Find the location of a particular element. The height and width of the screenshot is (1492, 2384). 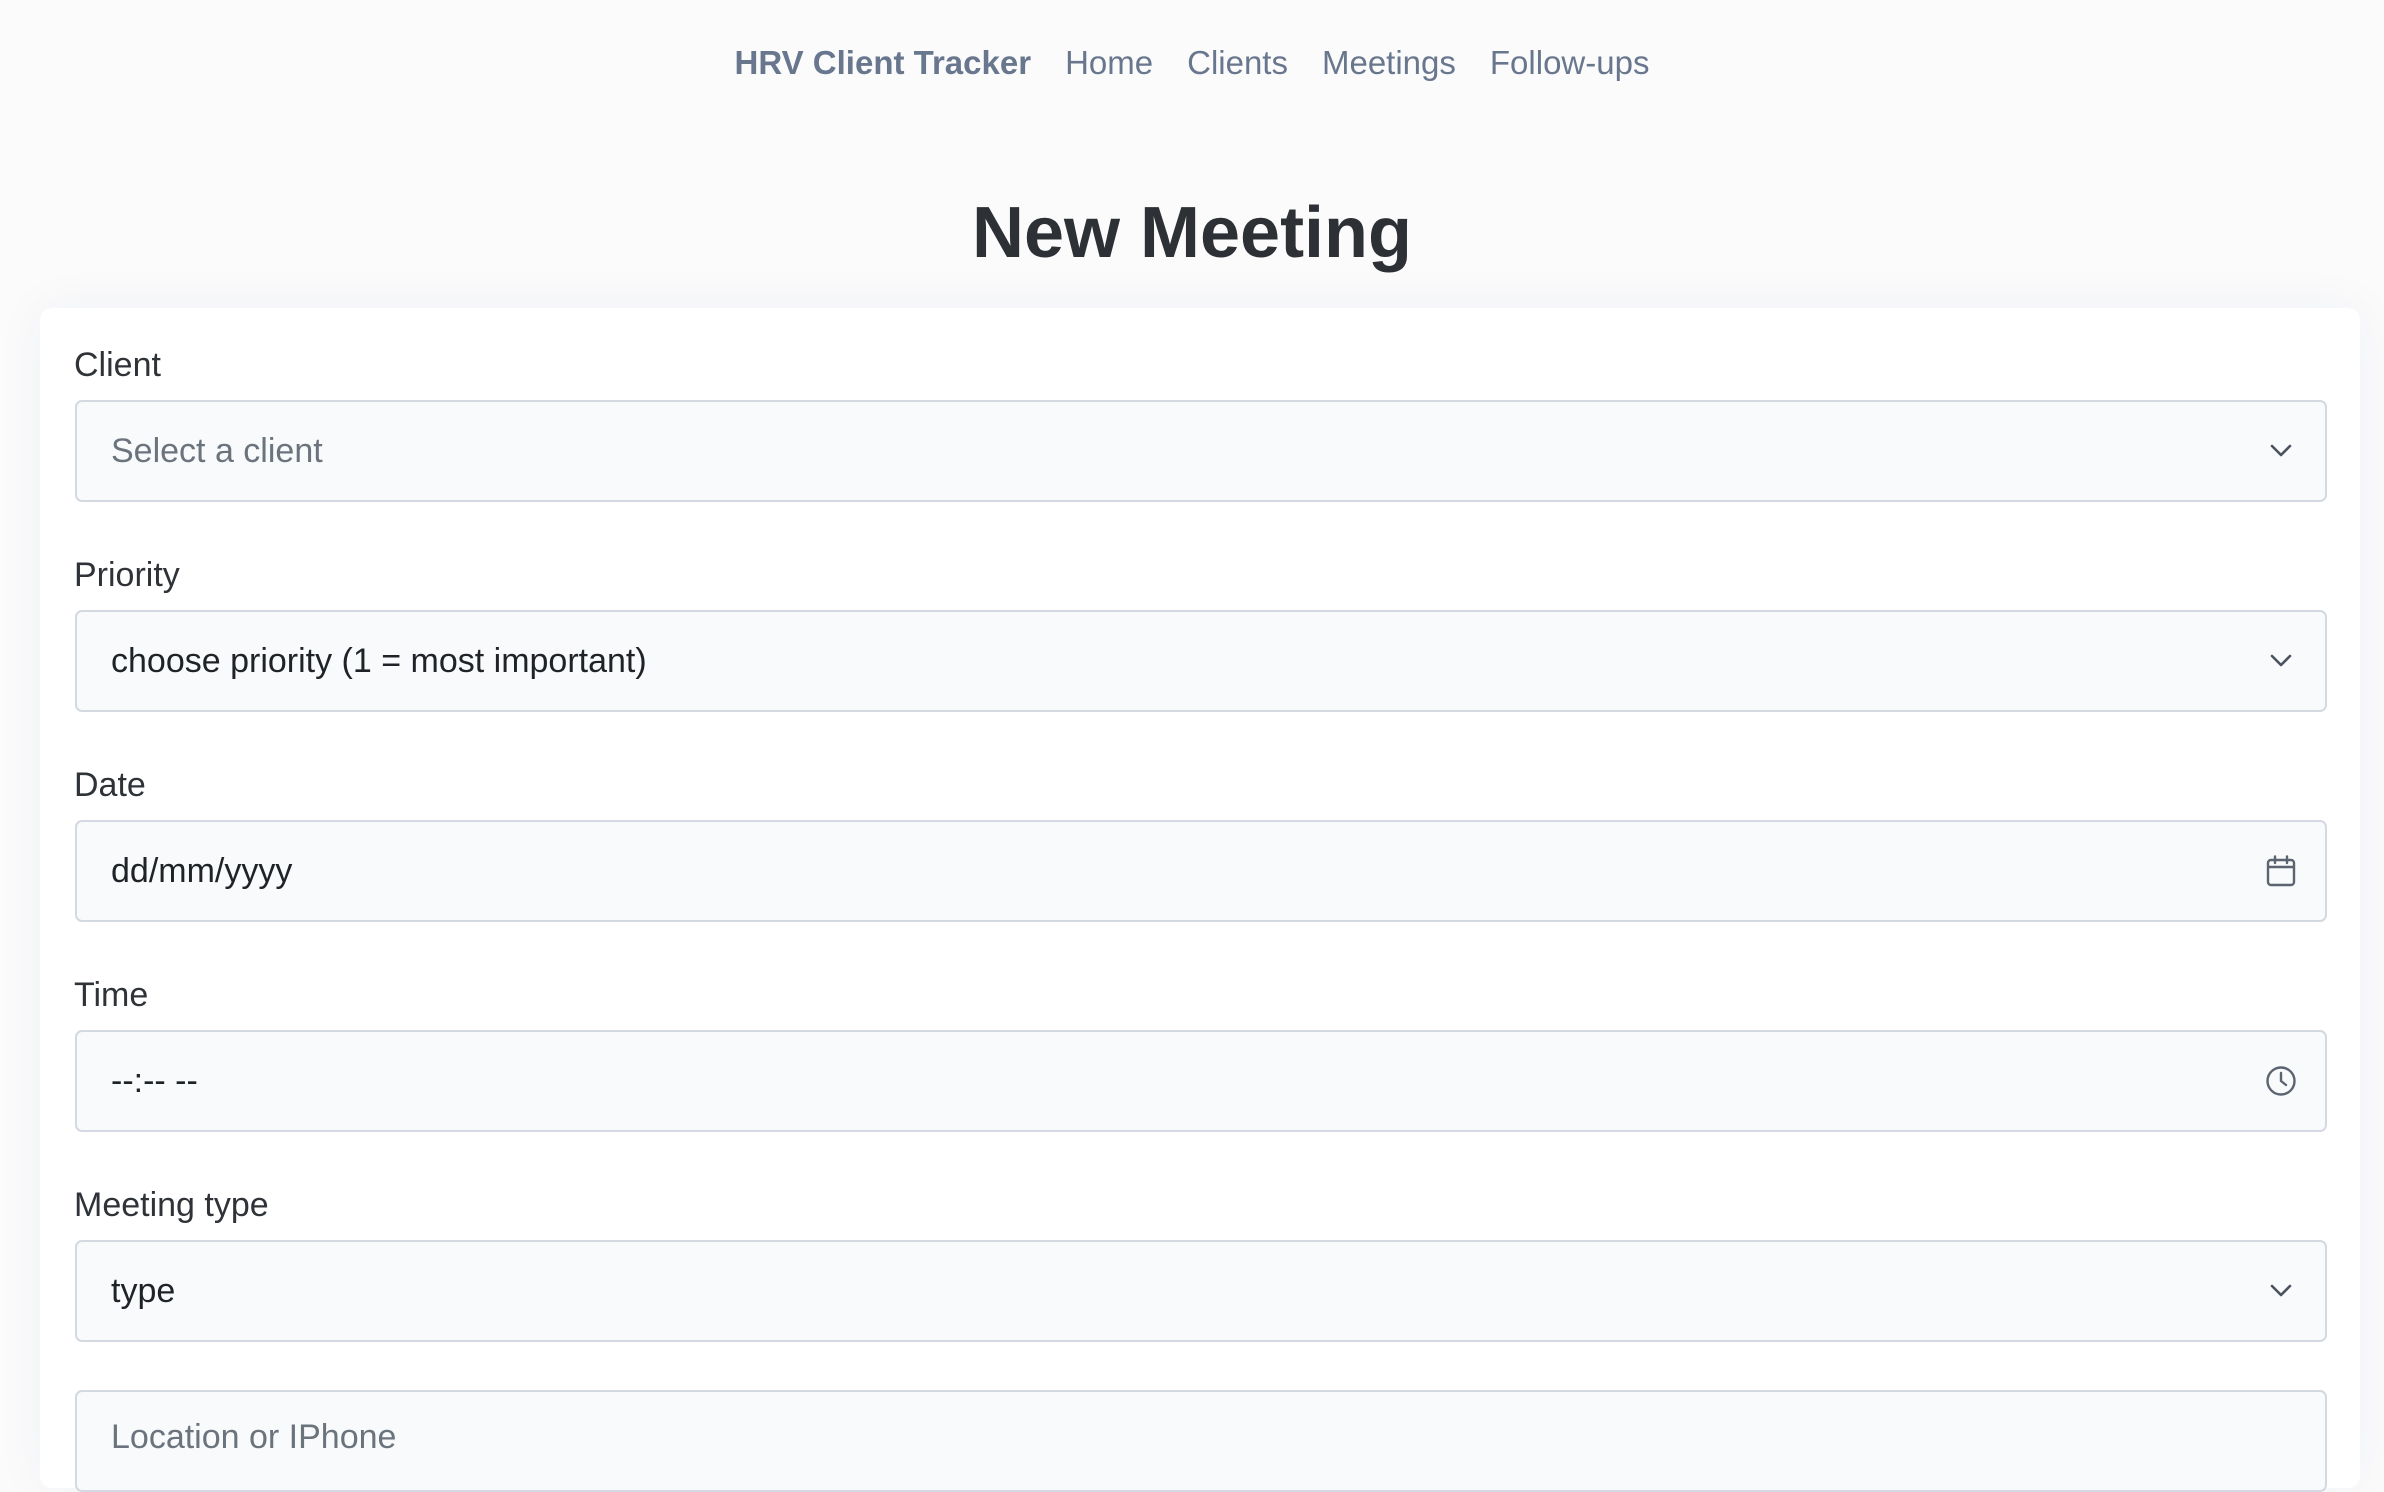

date-input-value: dd/mm/yyyy is located at coordinates (202, 870).